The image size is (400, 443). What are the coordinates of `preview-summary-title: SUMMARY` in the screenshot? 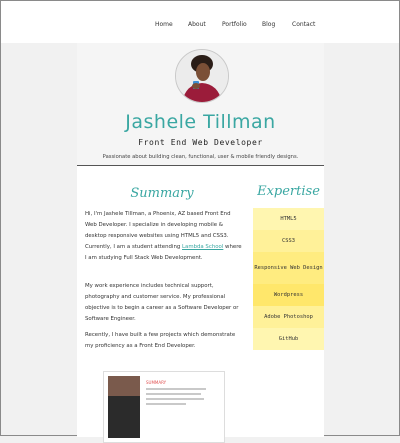 It's located at (156, 382).